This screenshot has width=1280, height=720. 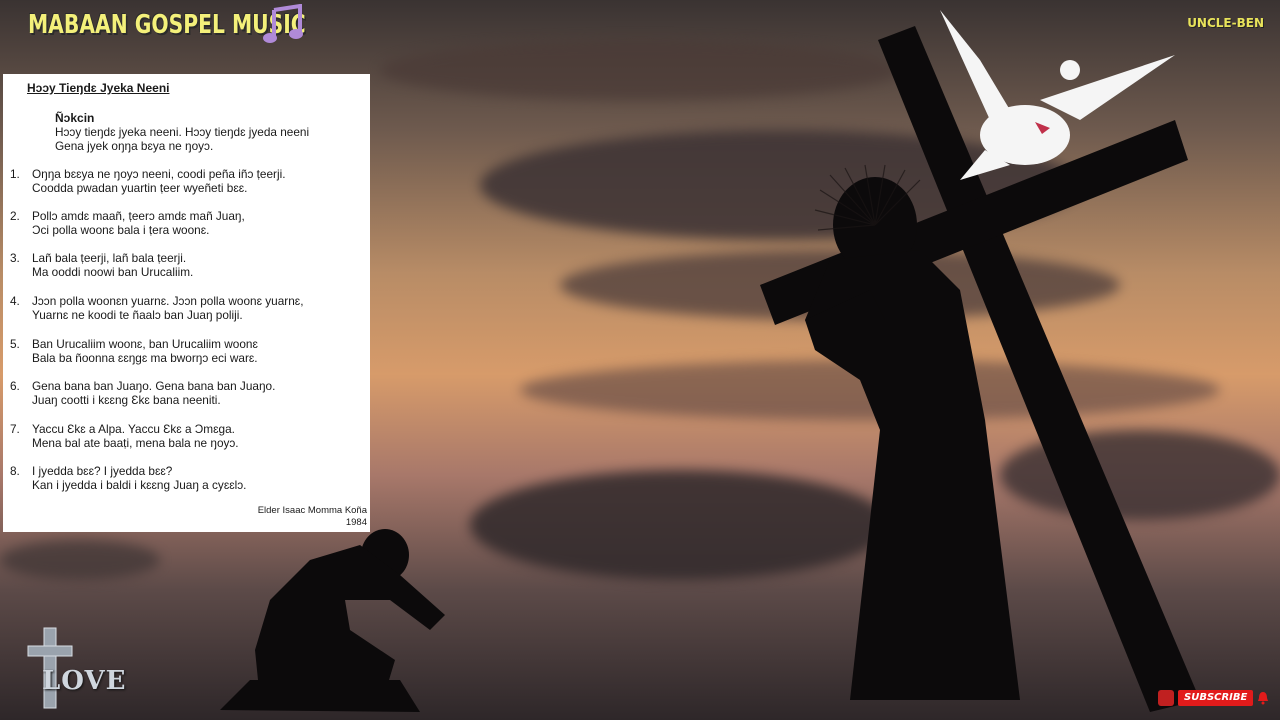 What do you see at coordinates (138, 216) in the screenshot?
I see `verse-line: Pollɔ amdɛ maañ, ṭeerɔ amdɛ mañ Juaŋ,` at bounding box center [138, 216].